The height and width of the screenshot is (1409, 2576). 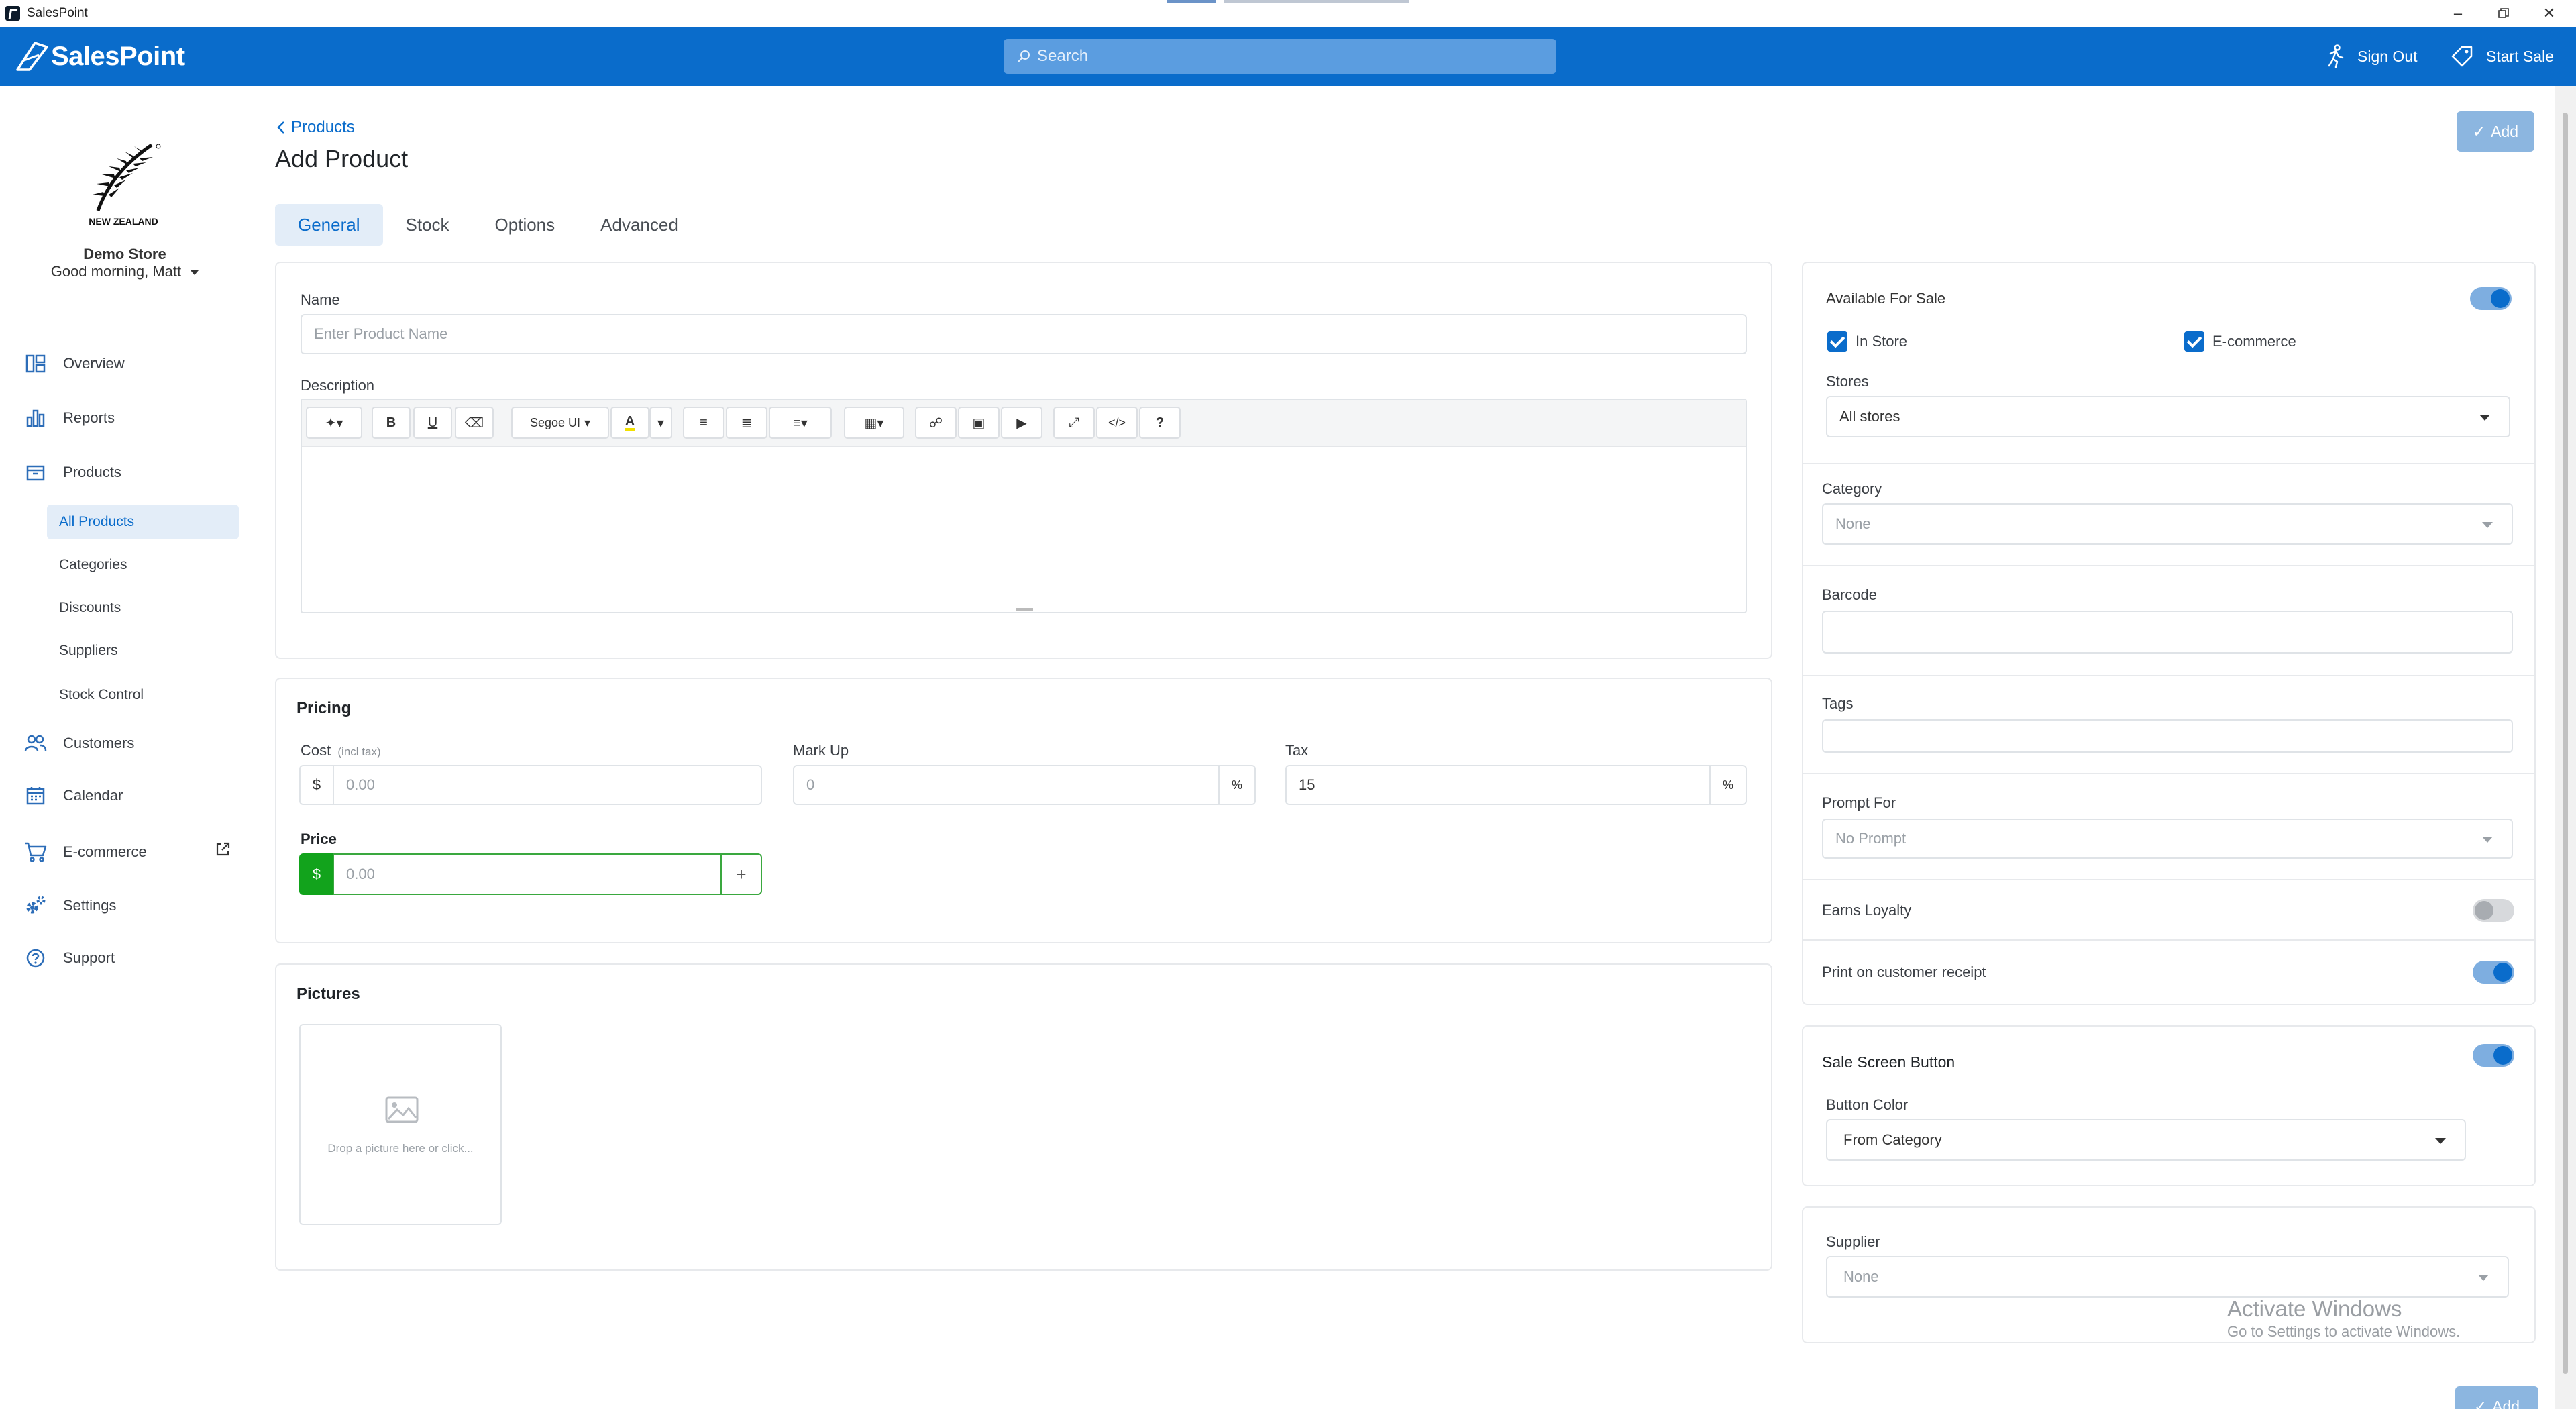 What do you see at coordinates (2314, 1308) in the screenshot?
I see `activate-windows-watermark: Activate Windows` at bounding box center [2314, 1308].